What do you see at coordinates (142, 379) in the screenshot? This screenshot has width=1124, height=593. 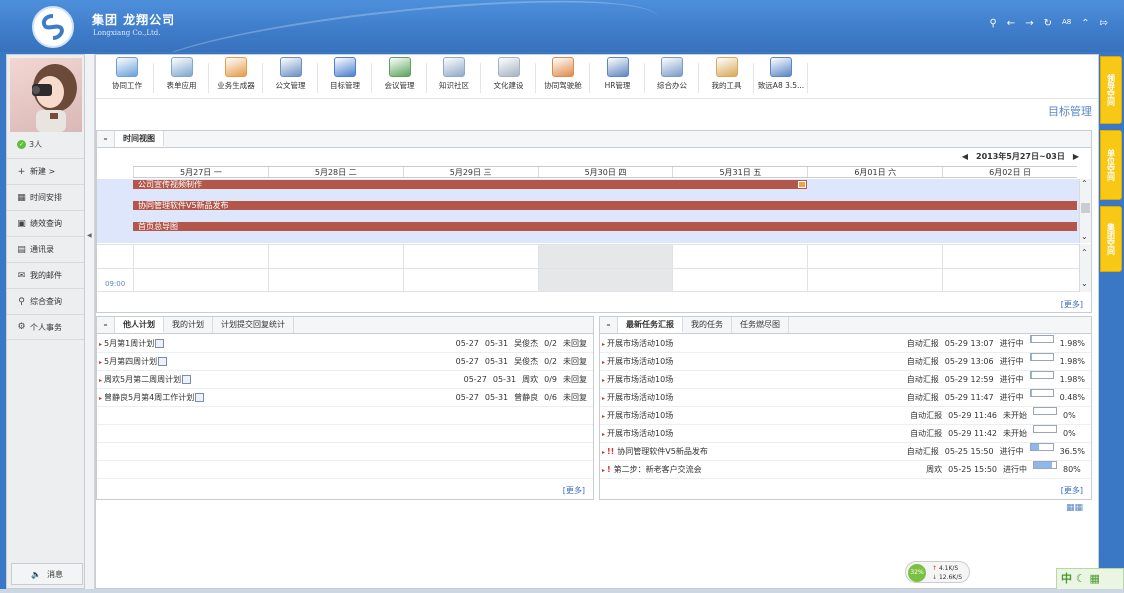 I see `plan-title: 周欢5月第二周周计划` at bounding box center [142, 379].